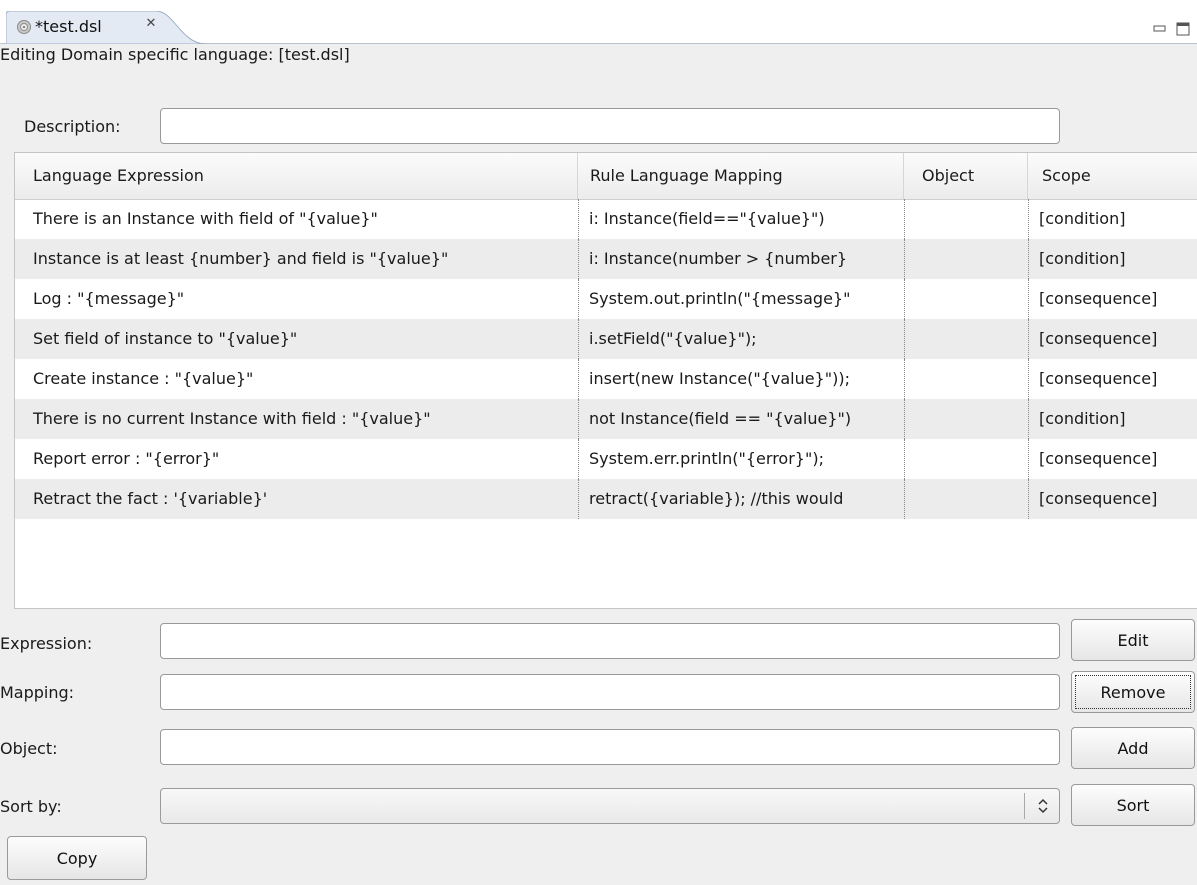 The width and height of the screenshot is (1197, 885). What do you see at coordinates (741, 459) in the screenshot?
I see `cell-rule-language-mapping: System.err.println("{error}");` at bounding box center [741, 459].